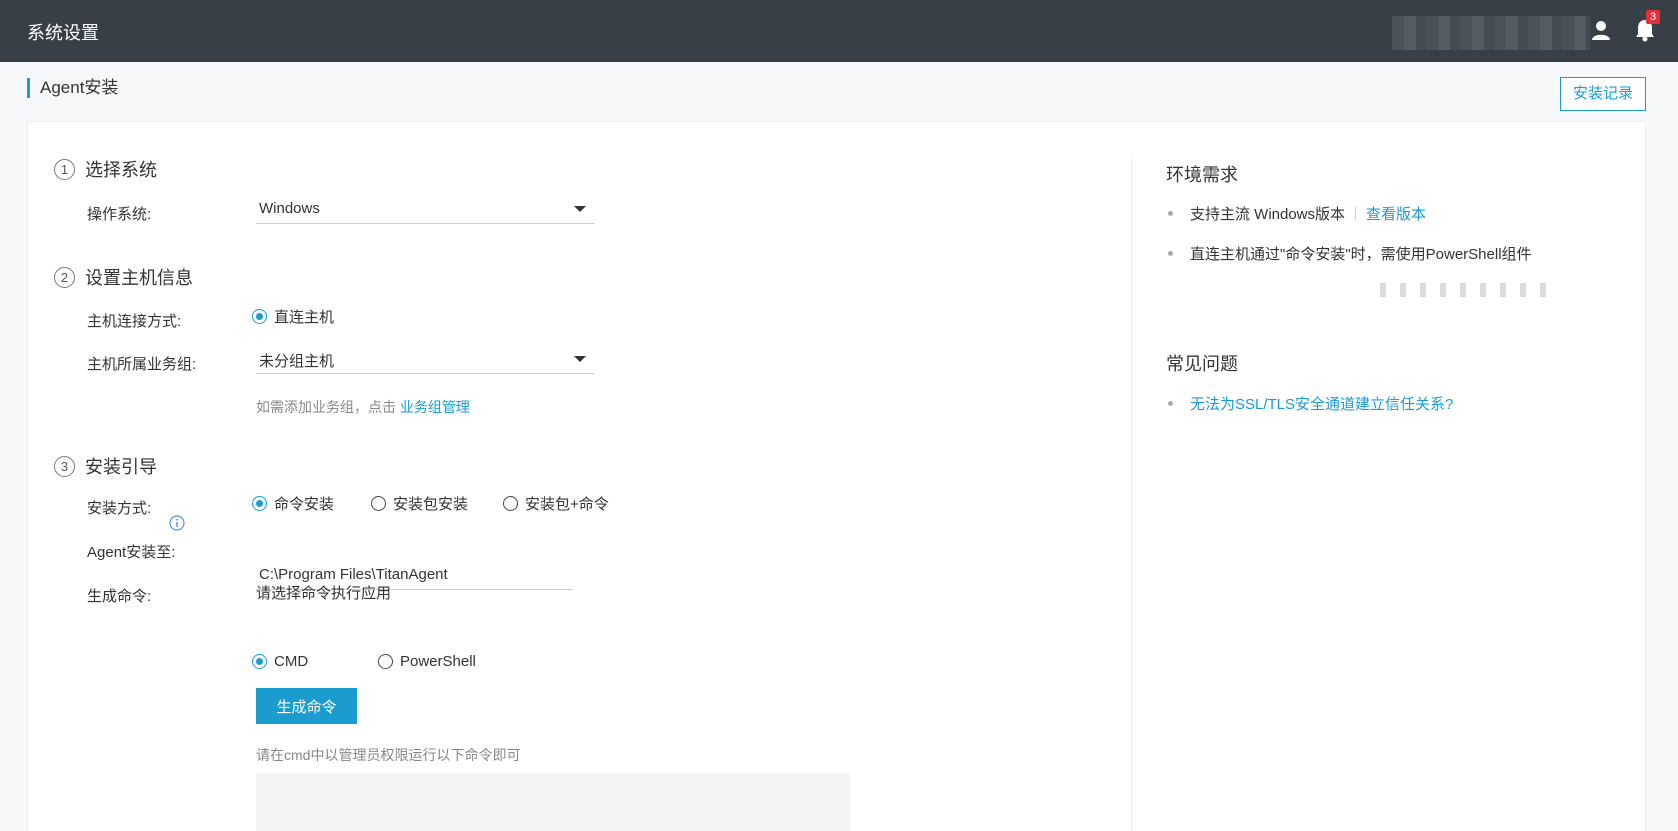 This screenshot has height=831, width=1678. Describe the element at coordinates (438, 661) in the screenshot. I see `radio-label: PowerShell` at that location.